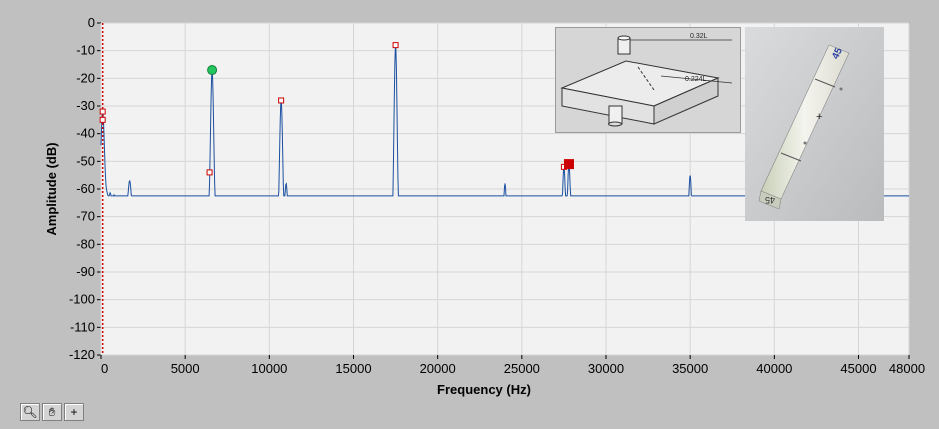 The image size is (939, 429). I want to click on x-tick-label: 0, so click(104, 368).